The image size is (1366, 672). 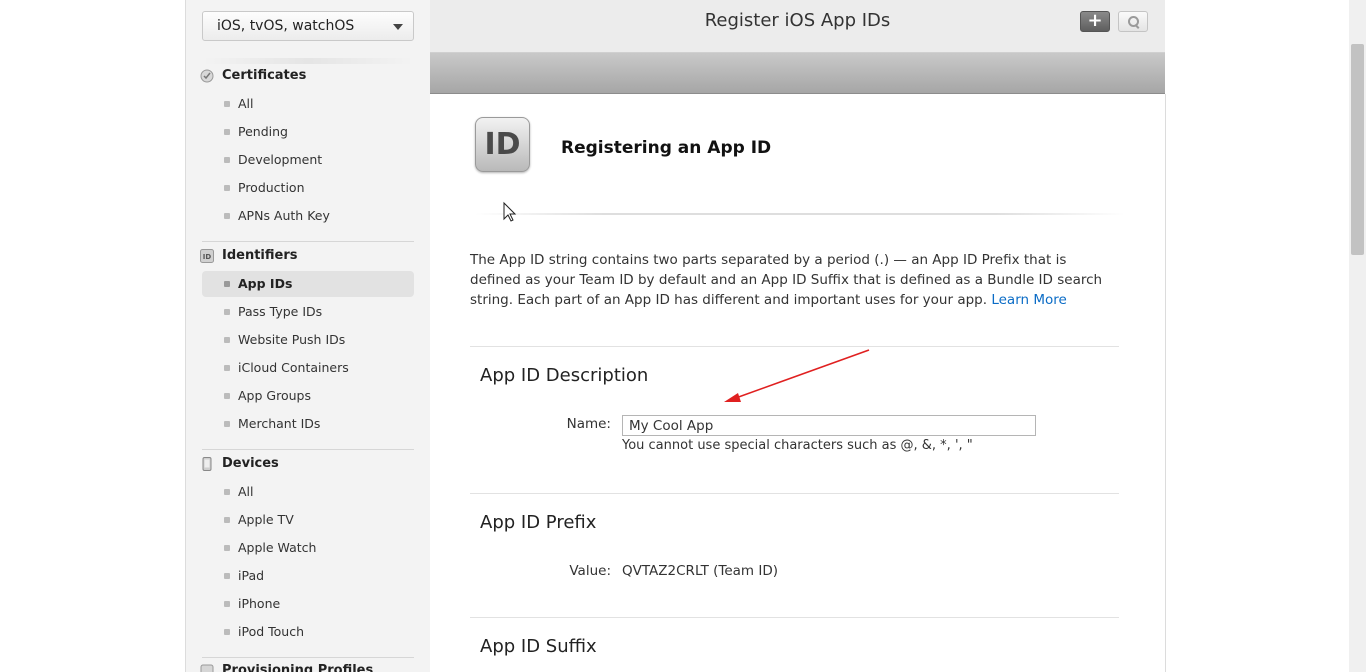 What do you see at coordinates (797, 20) in the screenshot?
I see `page-title: Register iOS App IDs` at bounding box center [797, 20].